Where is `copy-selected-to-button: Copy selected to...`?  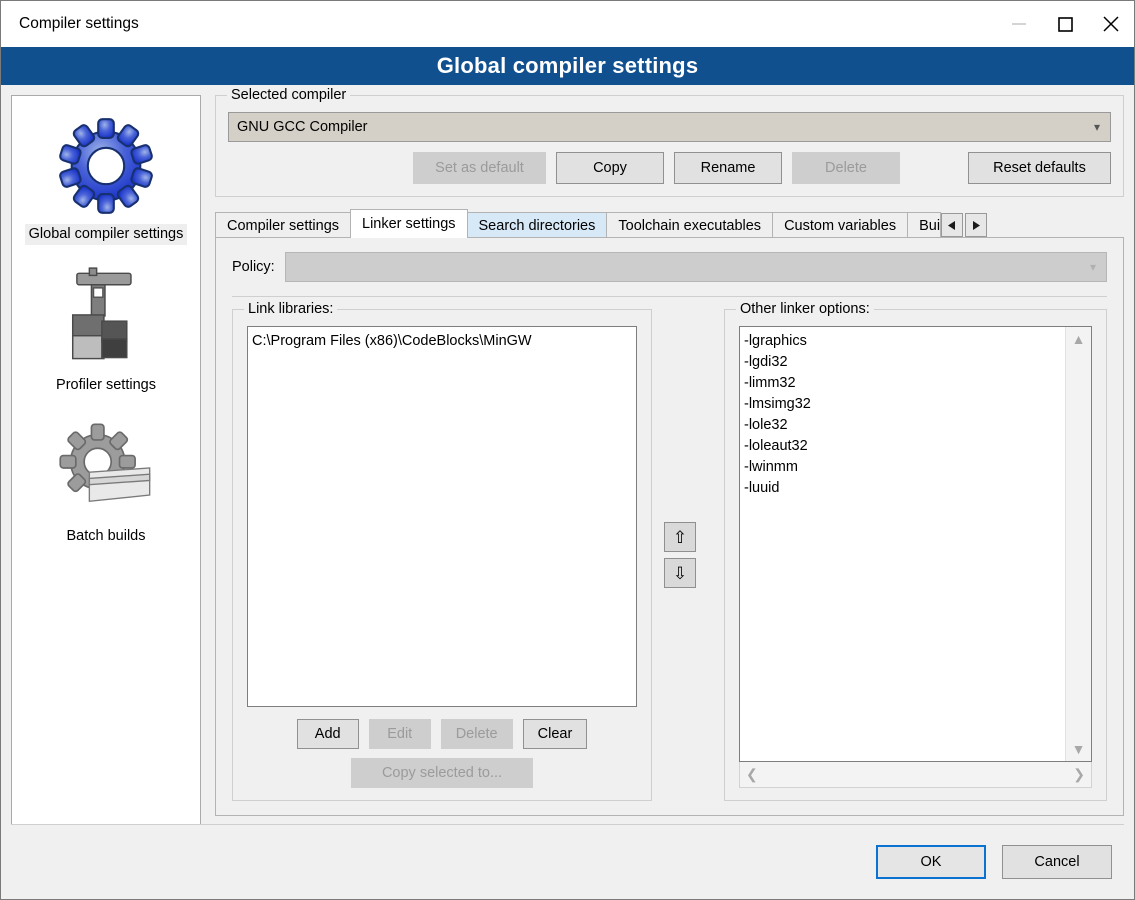 copy-selected-to-button: Copy selected to... is located at coordinates (442, 773).